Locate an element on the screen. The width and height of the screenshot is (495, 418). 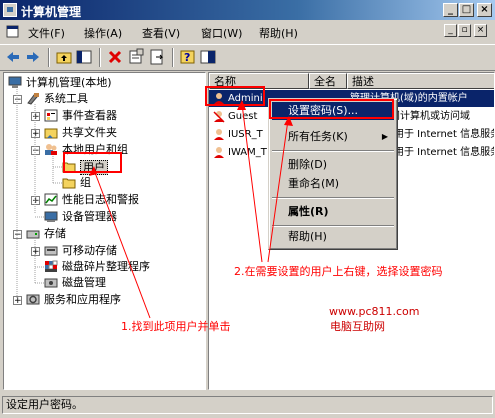
tree-label: 磁盘管理 is located at coordinates (84, 282).